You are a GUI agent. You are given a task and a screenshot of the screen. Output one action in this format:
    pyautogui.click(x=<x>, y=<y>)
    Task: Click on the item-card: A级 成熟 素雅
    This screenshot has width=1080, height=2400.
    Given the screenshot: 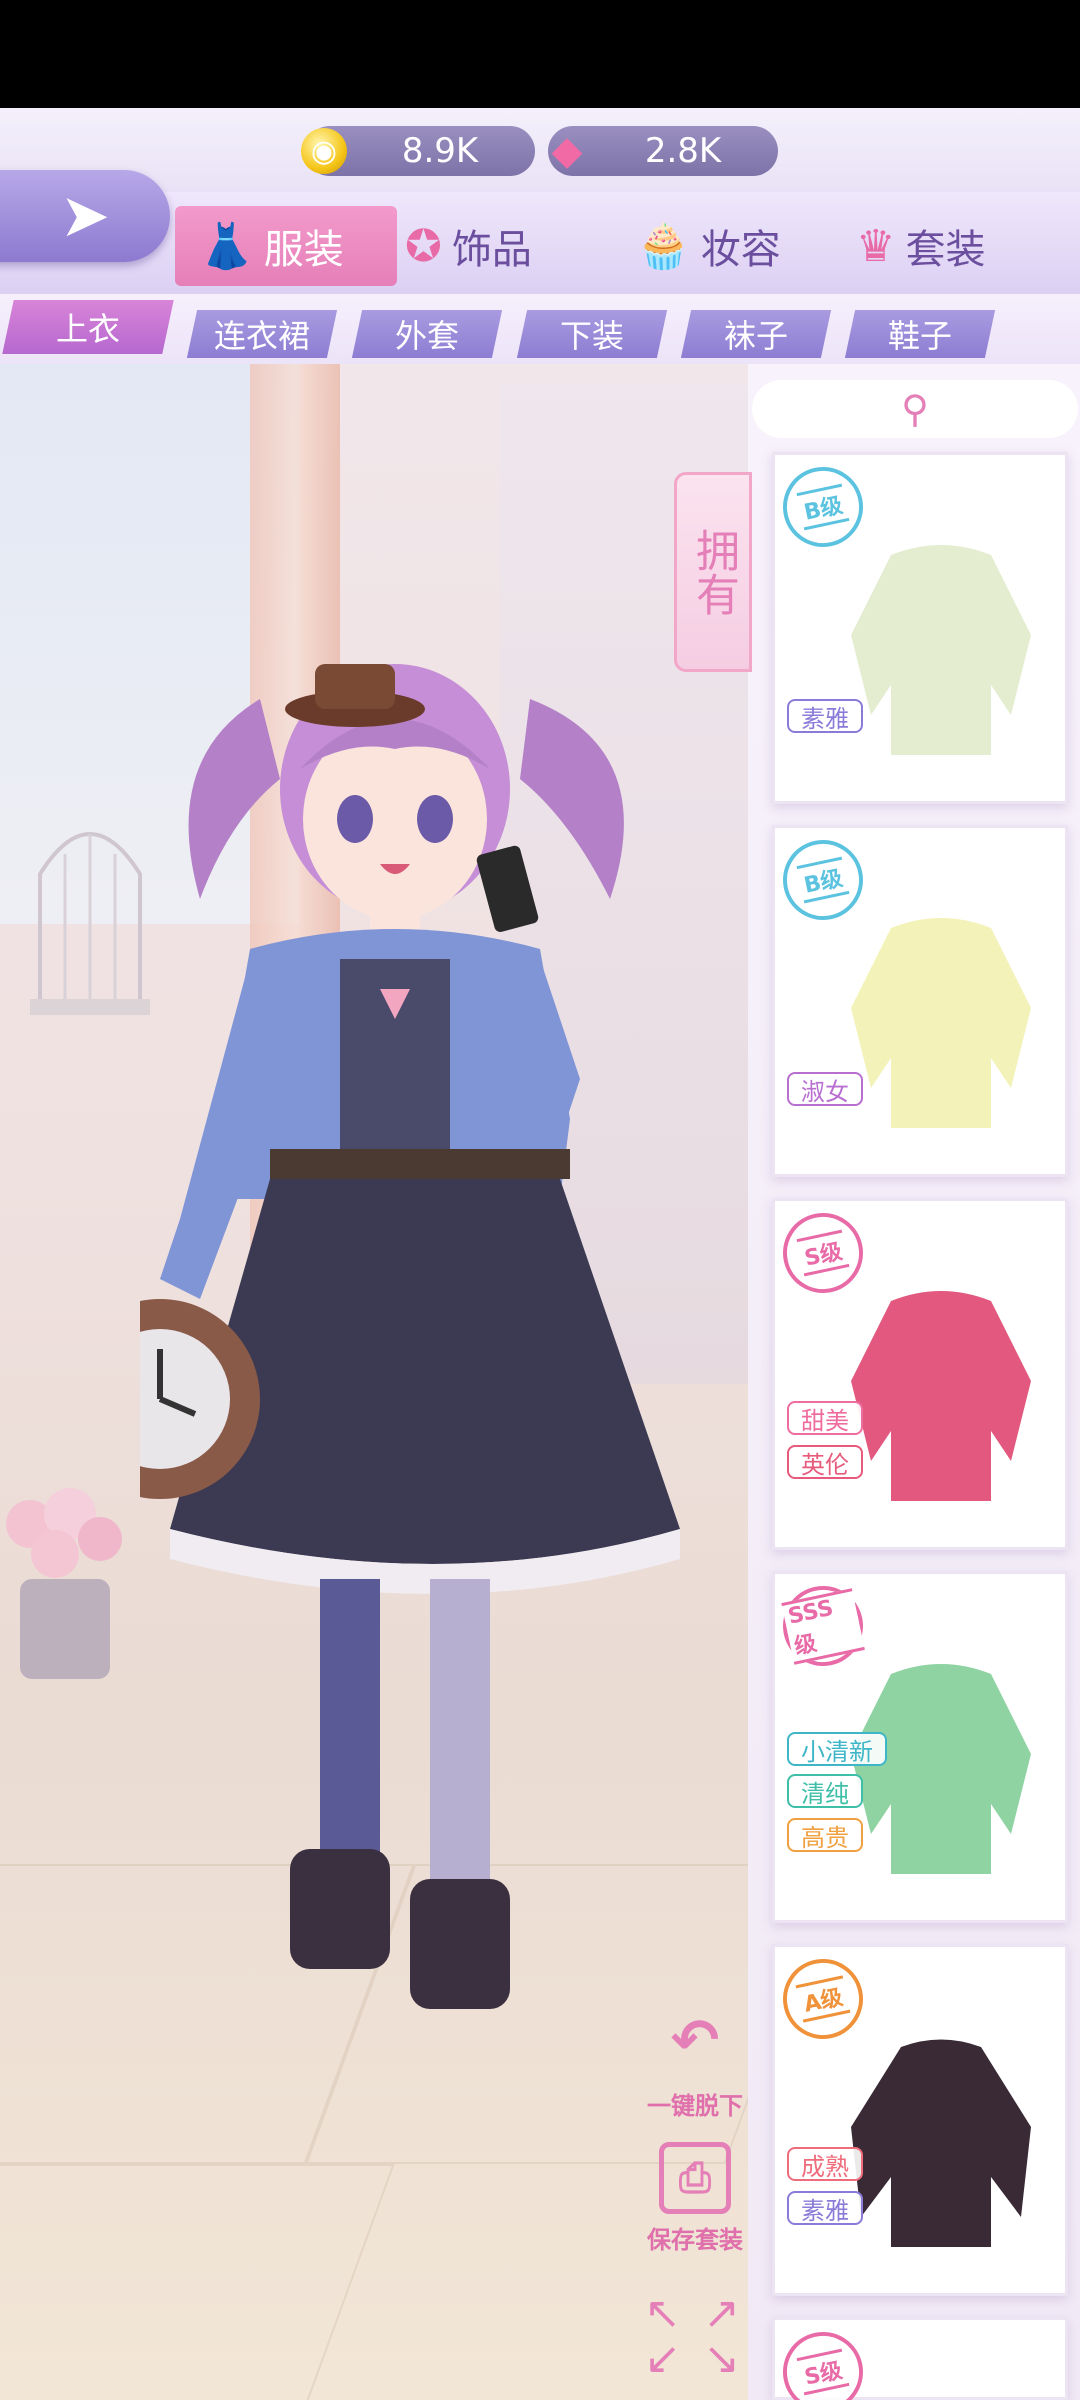 What is the action you would take?
    pyautogui.click(x=920, y=2120)
    